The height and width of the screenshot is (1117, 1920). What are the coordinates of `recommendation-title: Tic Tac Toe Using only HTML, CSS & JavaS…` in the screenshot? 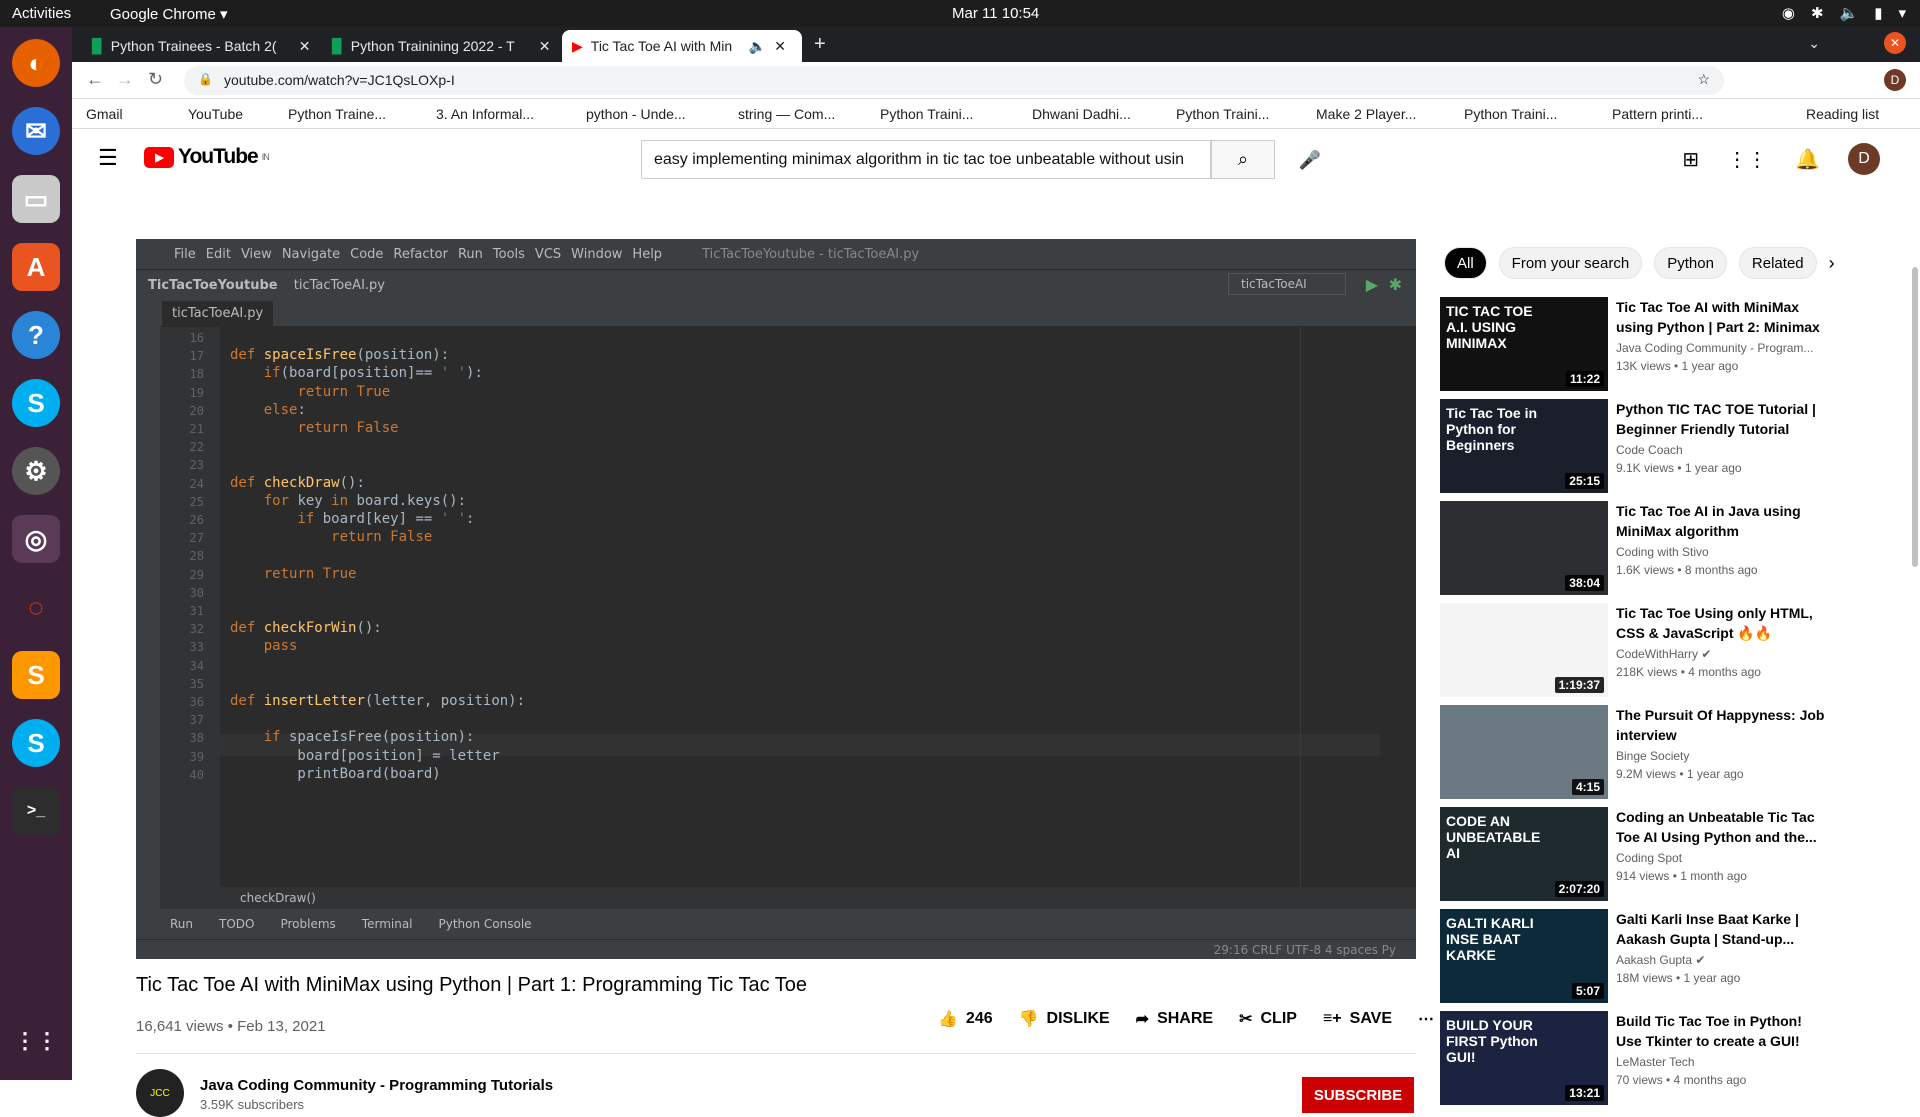 It's located at (1721, 623).